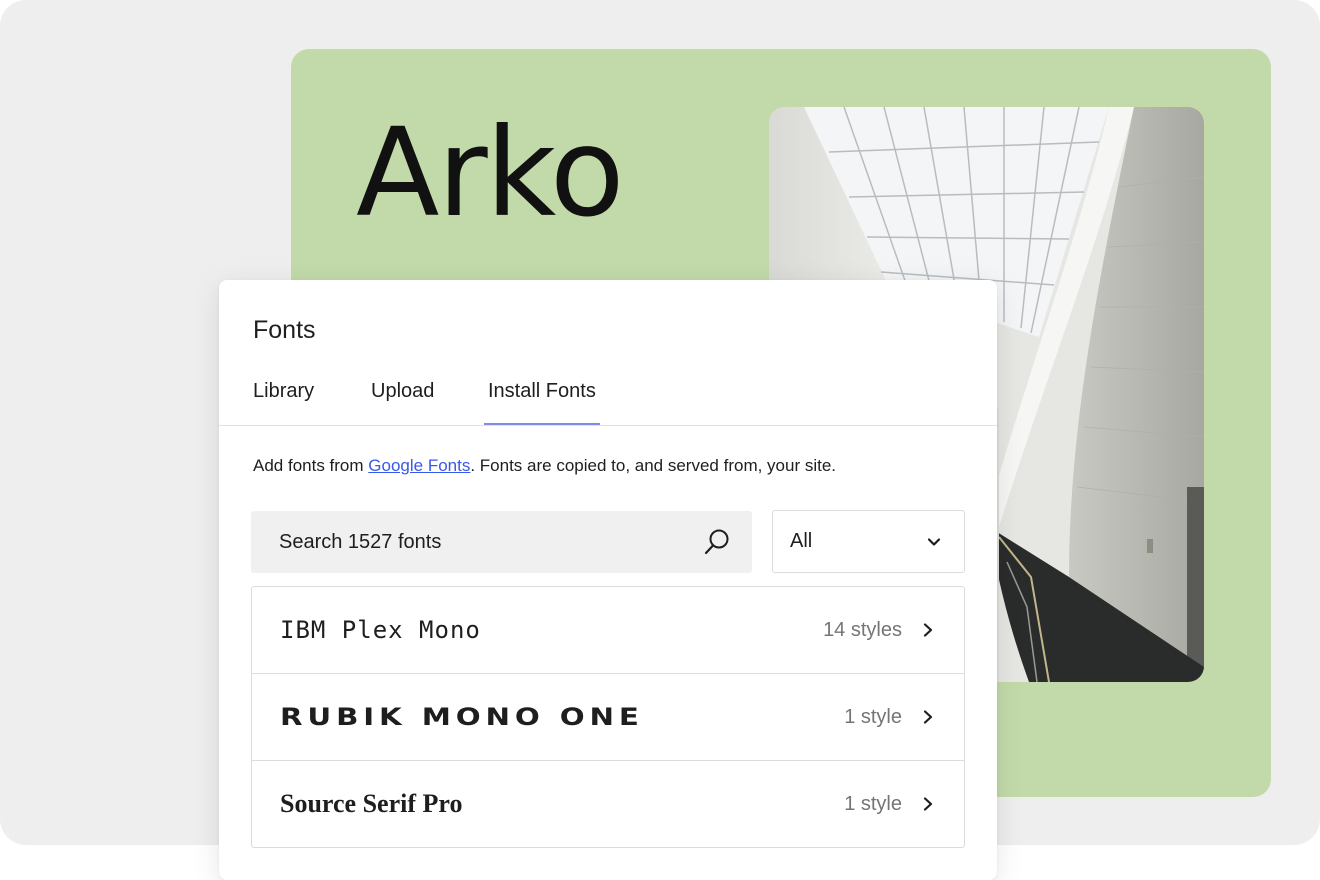 Image resolution: width=1320 pixels, height=880 pixels. Describe the element at coordinates (284, 330) in the screenshot. I see `dialog-title: Fonts` at that location.